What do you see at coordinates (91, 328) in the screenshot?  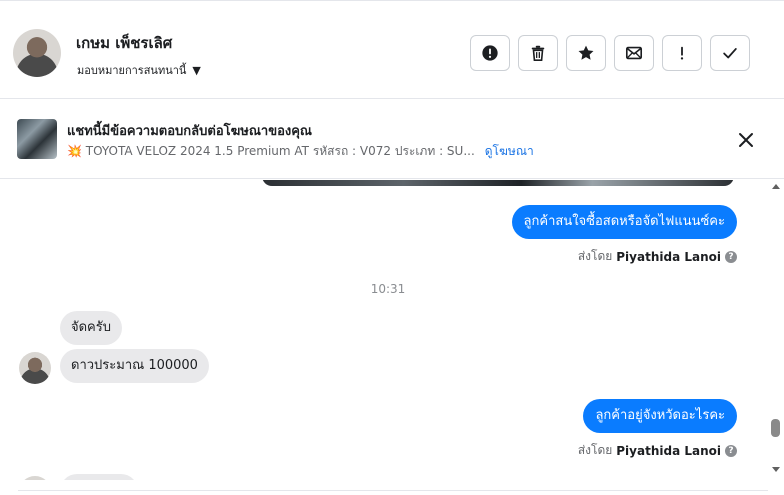 I see `incoming-message: จัดครับ` at bounding box center [91, 328].